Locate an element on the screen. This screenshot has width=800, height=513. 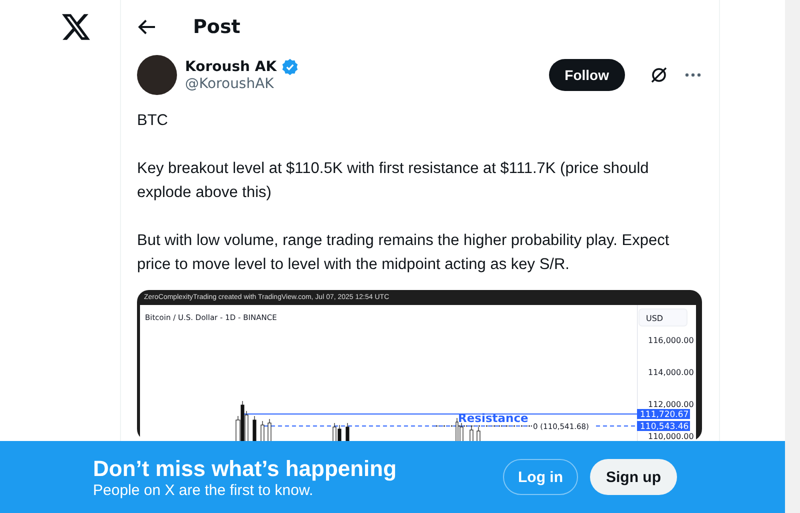
banner-title: Don’t miss what’s happening is located at coordinates (245, 469).